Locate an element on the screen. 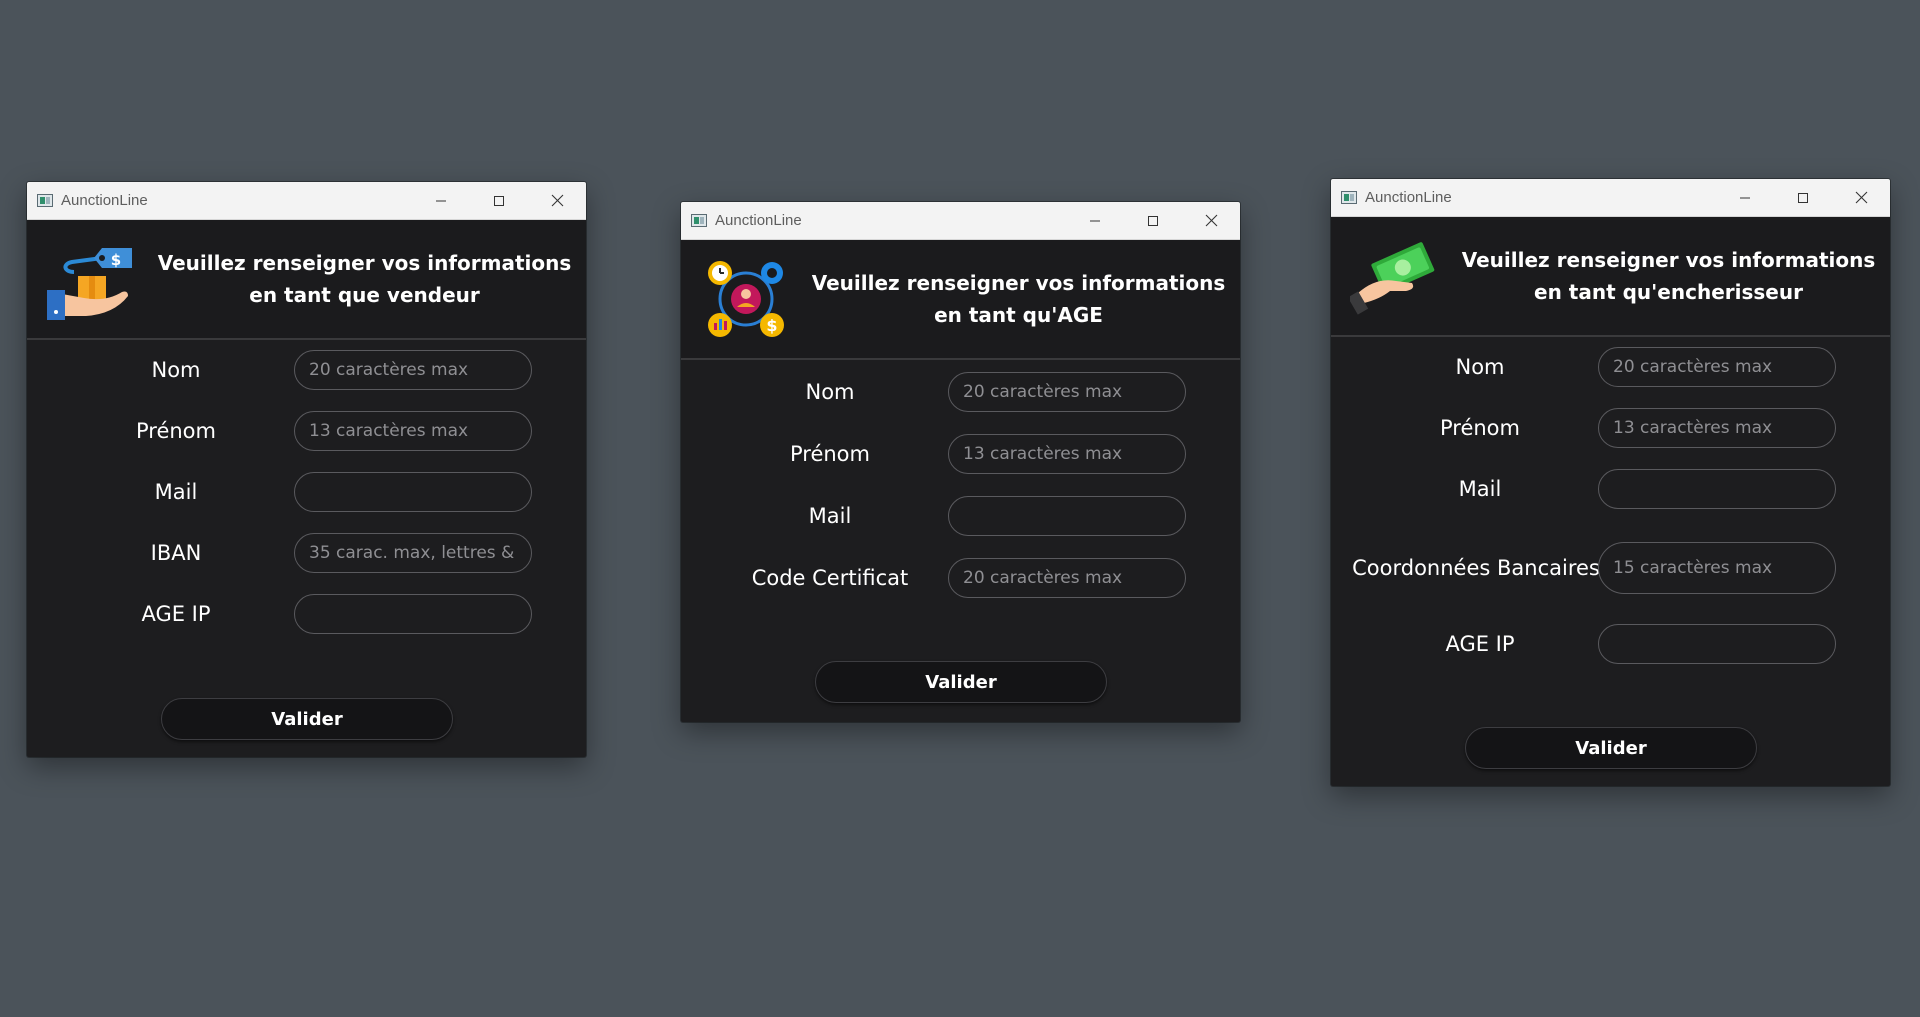 The width and height of the screenshot is (1920, 1017). form-row-iban: IBAN is located at coordinates (306, 553).